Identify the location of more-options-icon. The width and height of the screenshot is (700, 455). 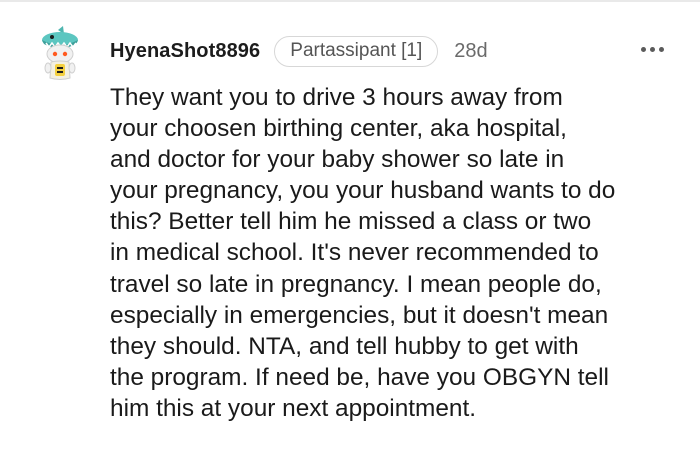
(654, 49).